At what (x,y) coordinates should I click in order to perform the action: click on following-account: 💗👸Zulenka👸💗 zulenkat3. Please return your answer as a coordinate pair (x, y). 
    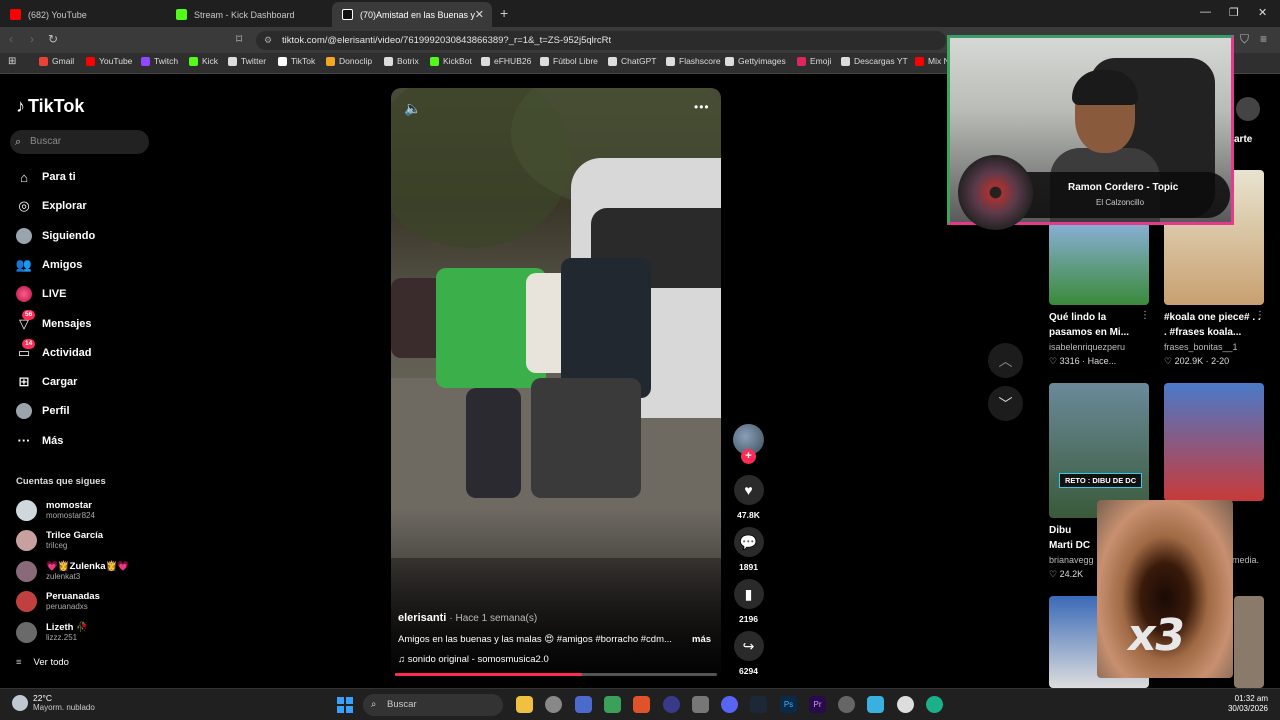
    Looking at the image, I should click on (72, 571).